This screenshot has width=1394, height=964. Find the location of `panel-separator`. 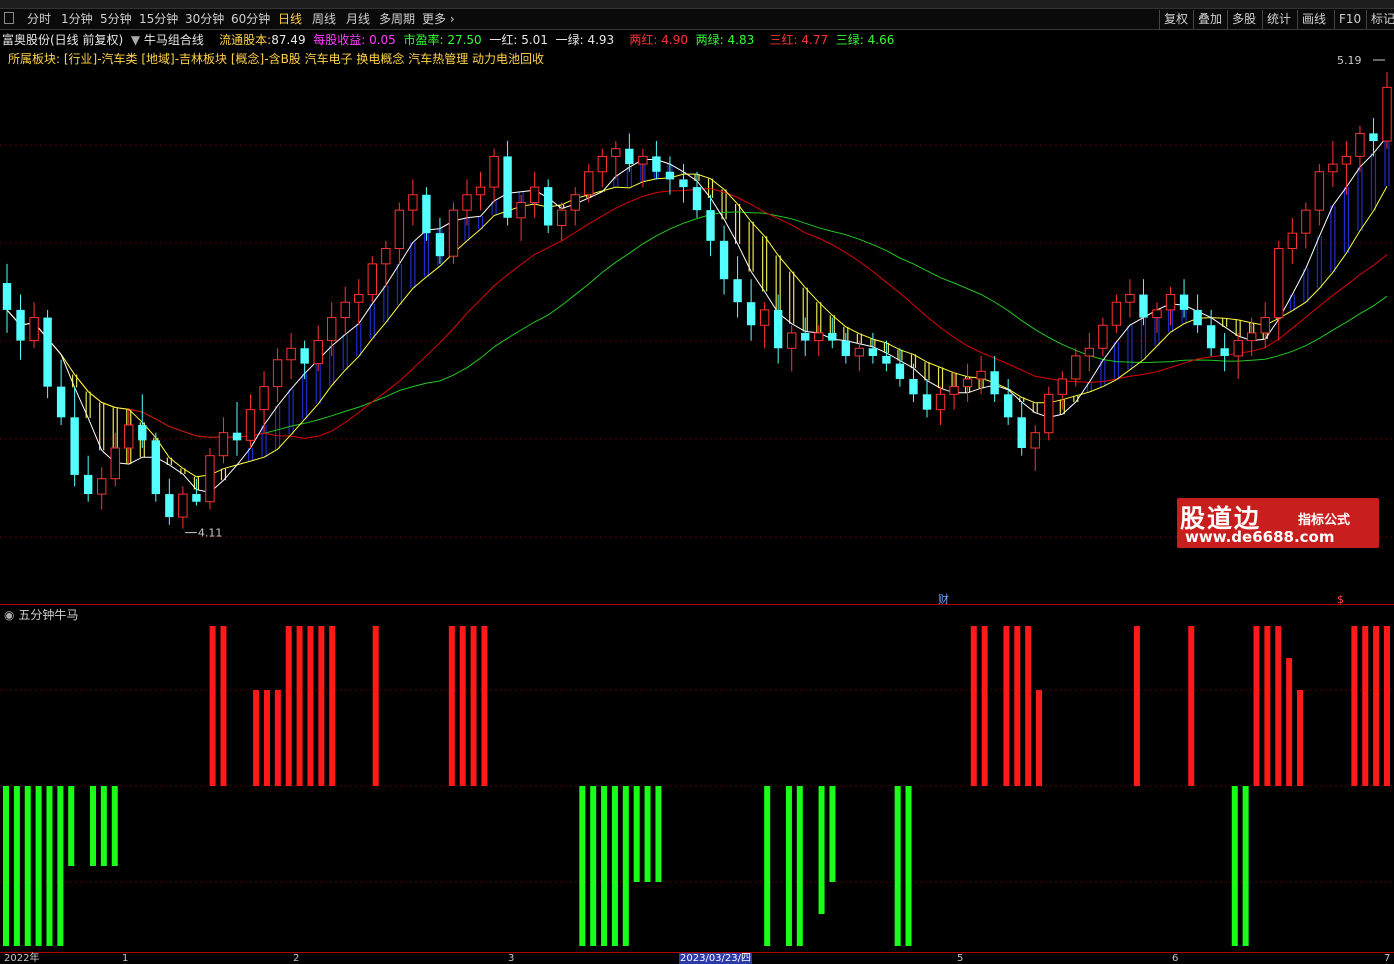

panel-separator is located at coordinates (697, 604).